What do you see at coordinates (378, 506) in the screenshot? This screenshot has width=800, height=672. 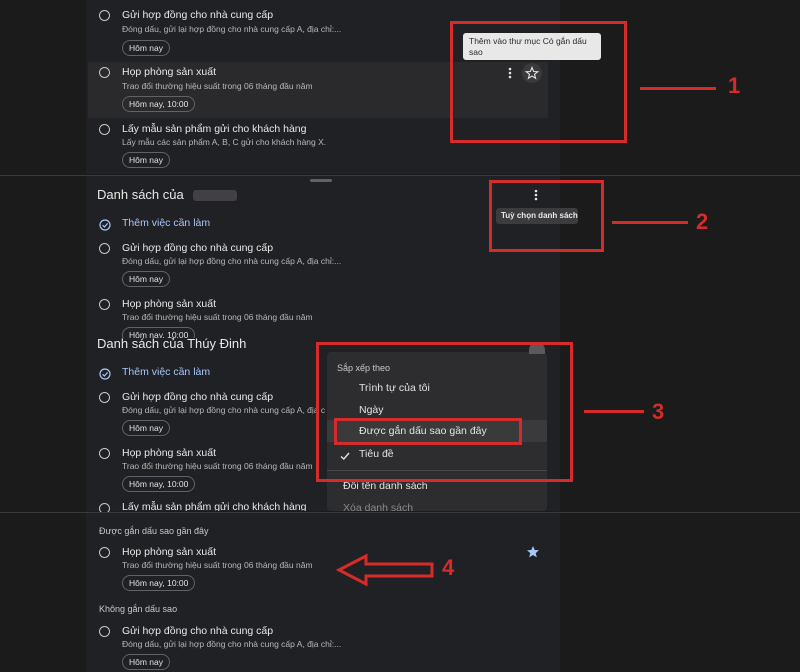 I see `delete-list-option: Xóa danh sách` at bounding box center [378, 506].